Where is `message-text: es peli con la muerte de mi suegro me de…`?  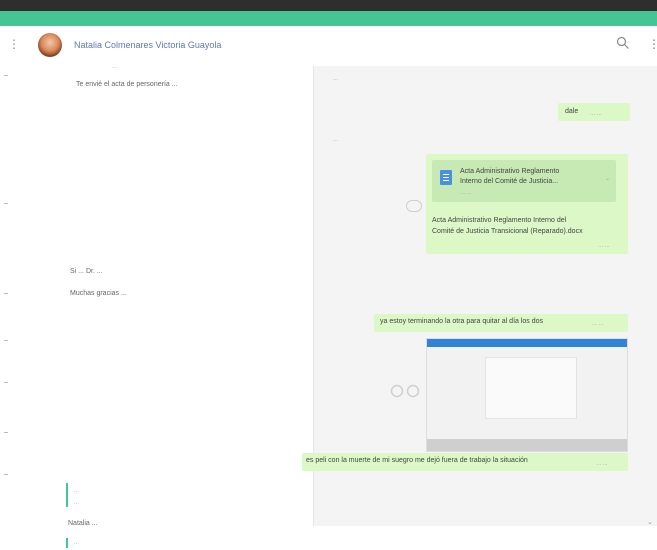 message-text: es peli con la muerte de mi suegro me de… is located at coordinates (417, 460).